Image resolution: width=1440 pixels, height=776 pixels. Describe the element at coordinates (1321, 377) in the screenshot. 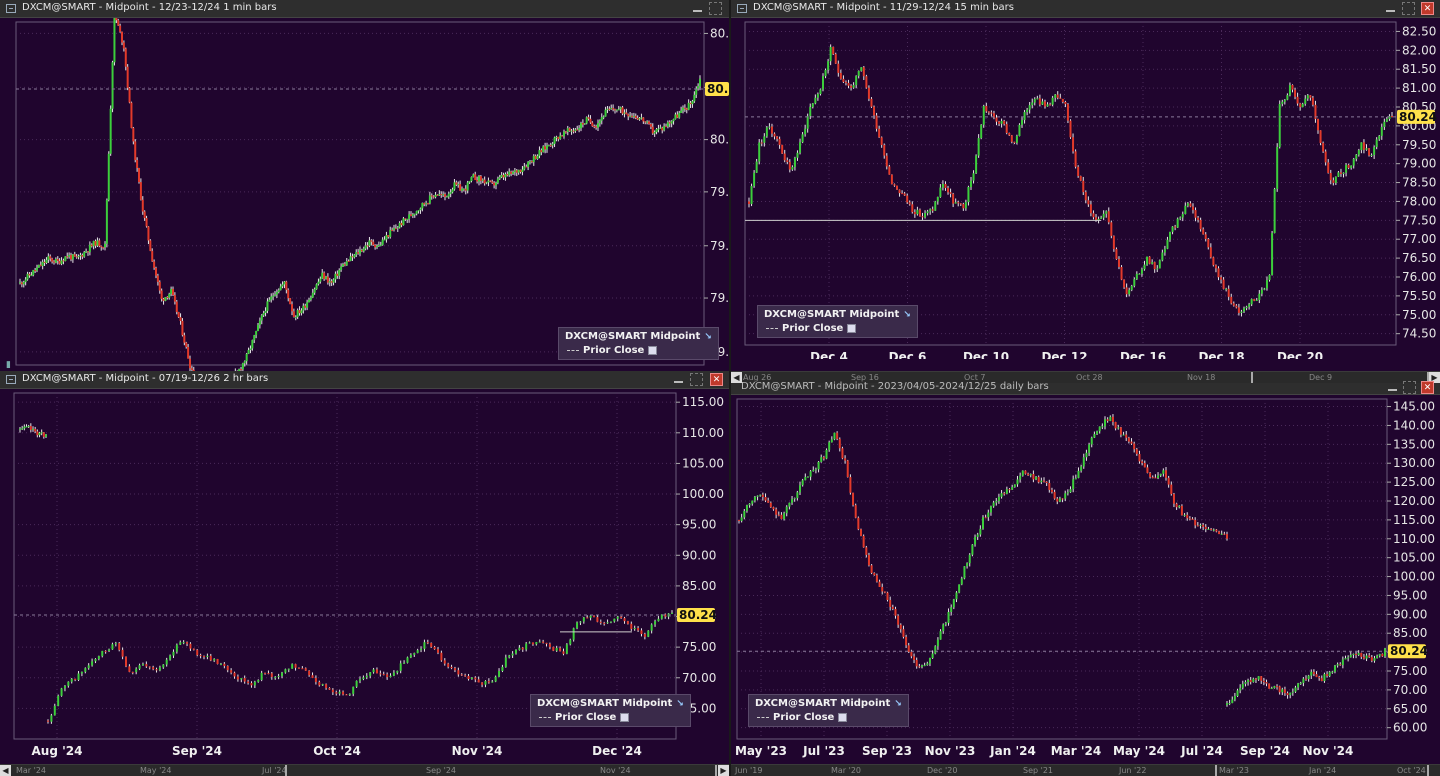

I see `scroller-label: Dec 9` at that location.